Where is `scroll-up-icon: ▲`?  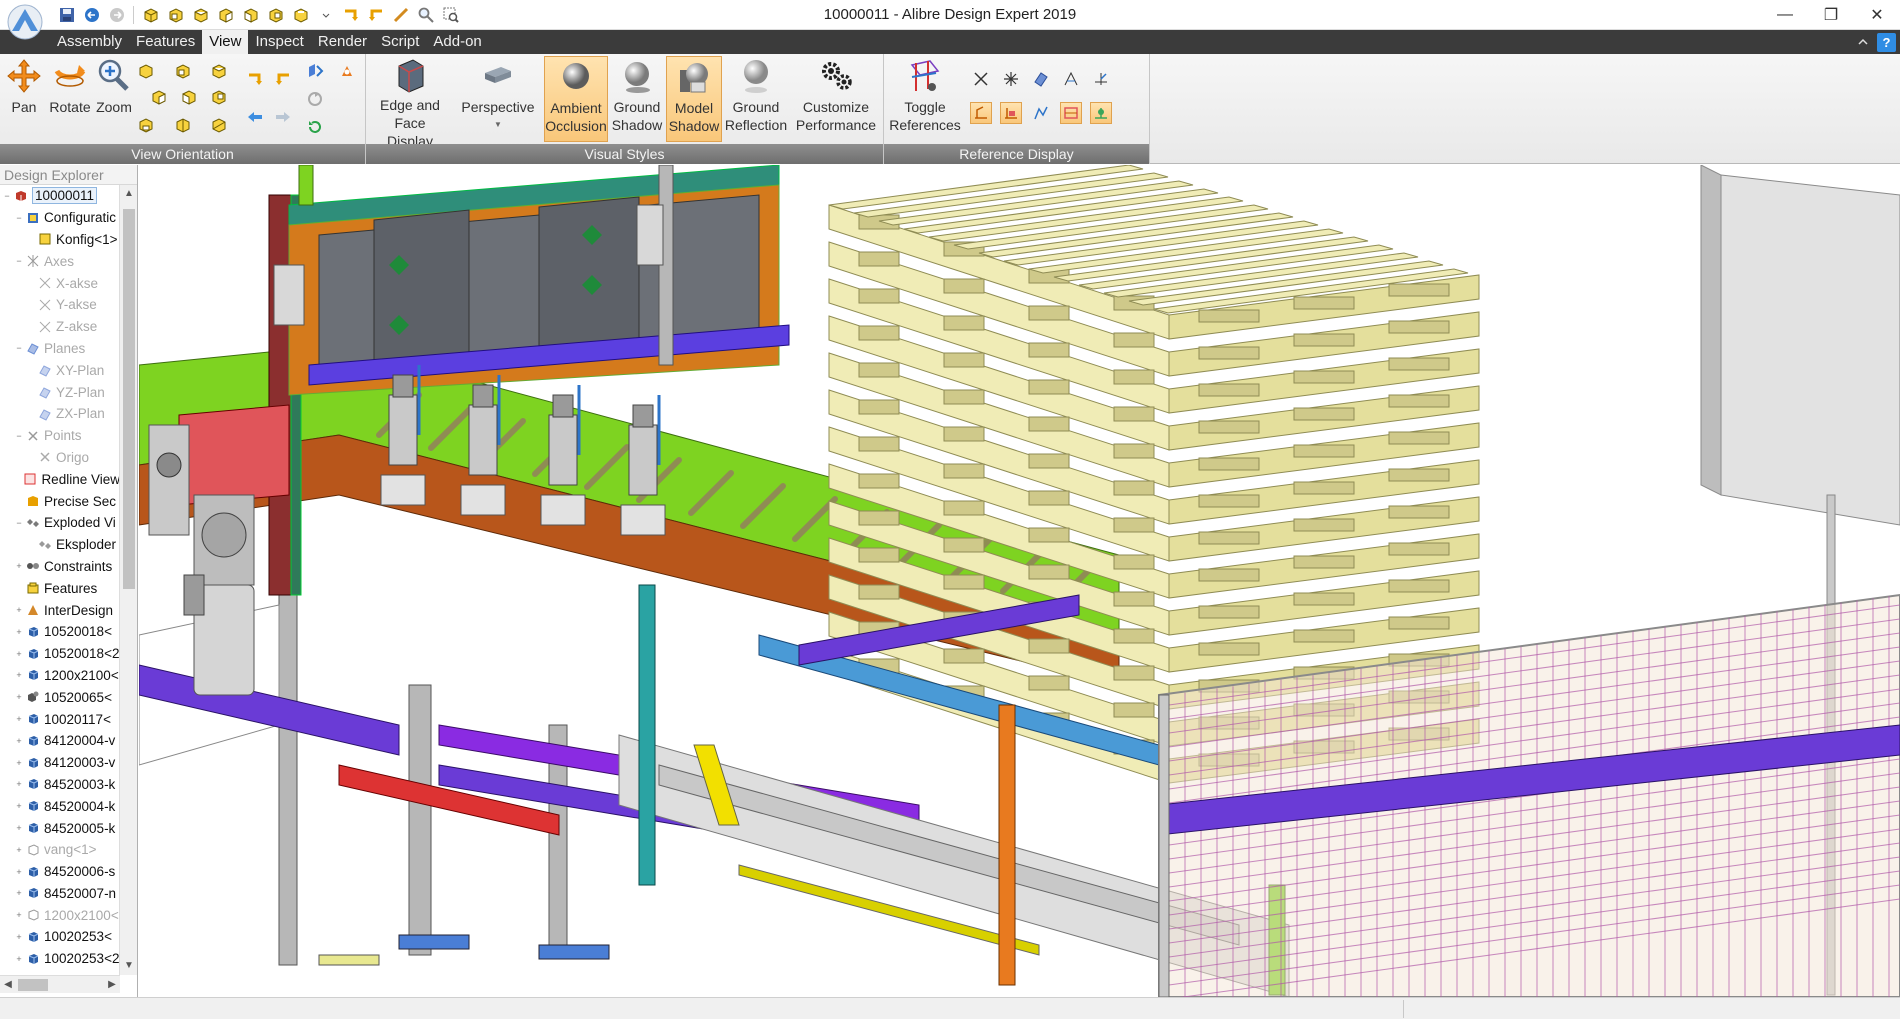 scroll-up-icon: ▲ is located at coordinates (129, 194).